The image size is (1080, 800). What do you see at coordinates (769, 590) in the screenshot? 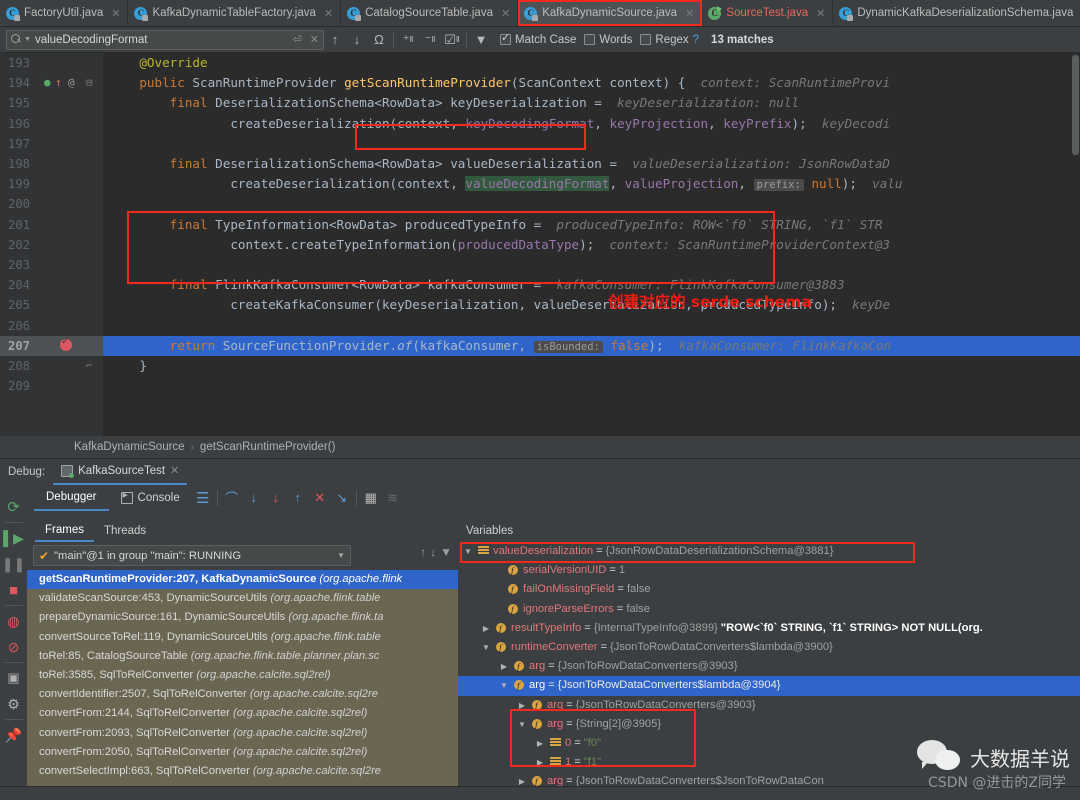
I see `tree-row-failonmissingfield: failOnMissingField = false` at bounding box center [769, 590].